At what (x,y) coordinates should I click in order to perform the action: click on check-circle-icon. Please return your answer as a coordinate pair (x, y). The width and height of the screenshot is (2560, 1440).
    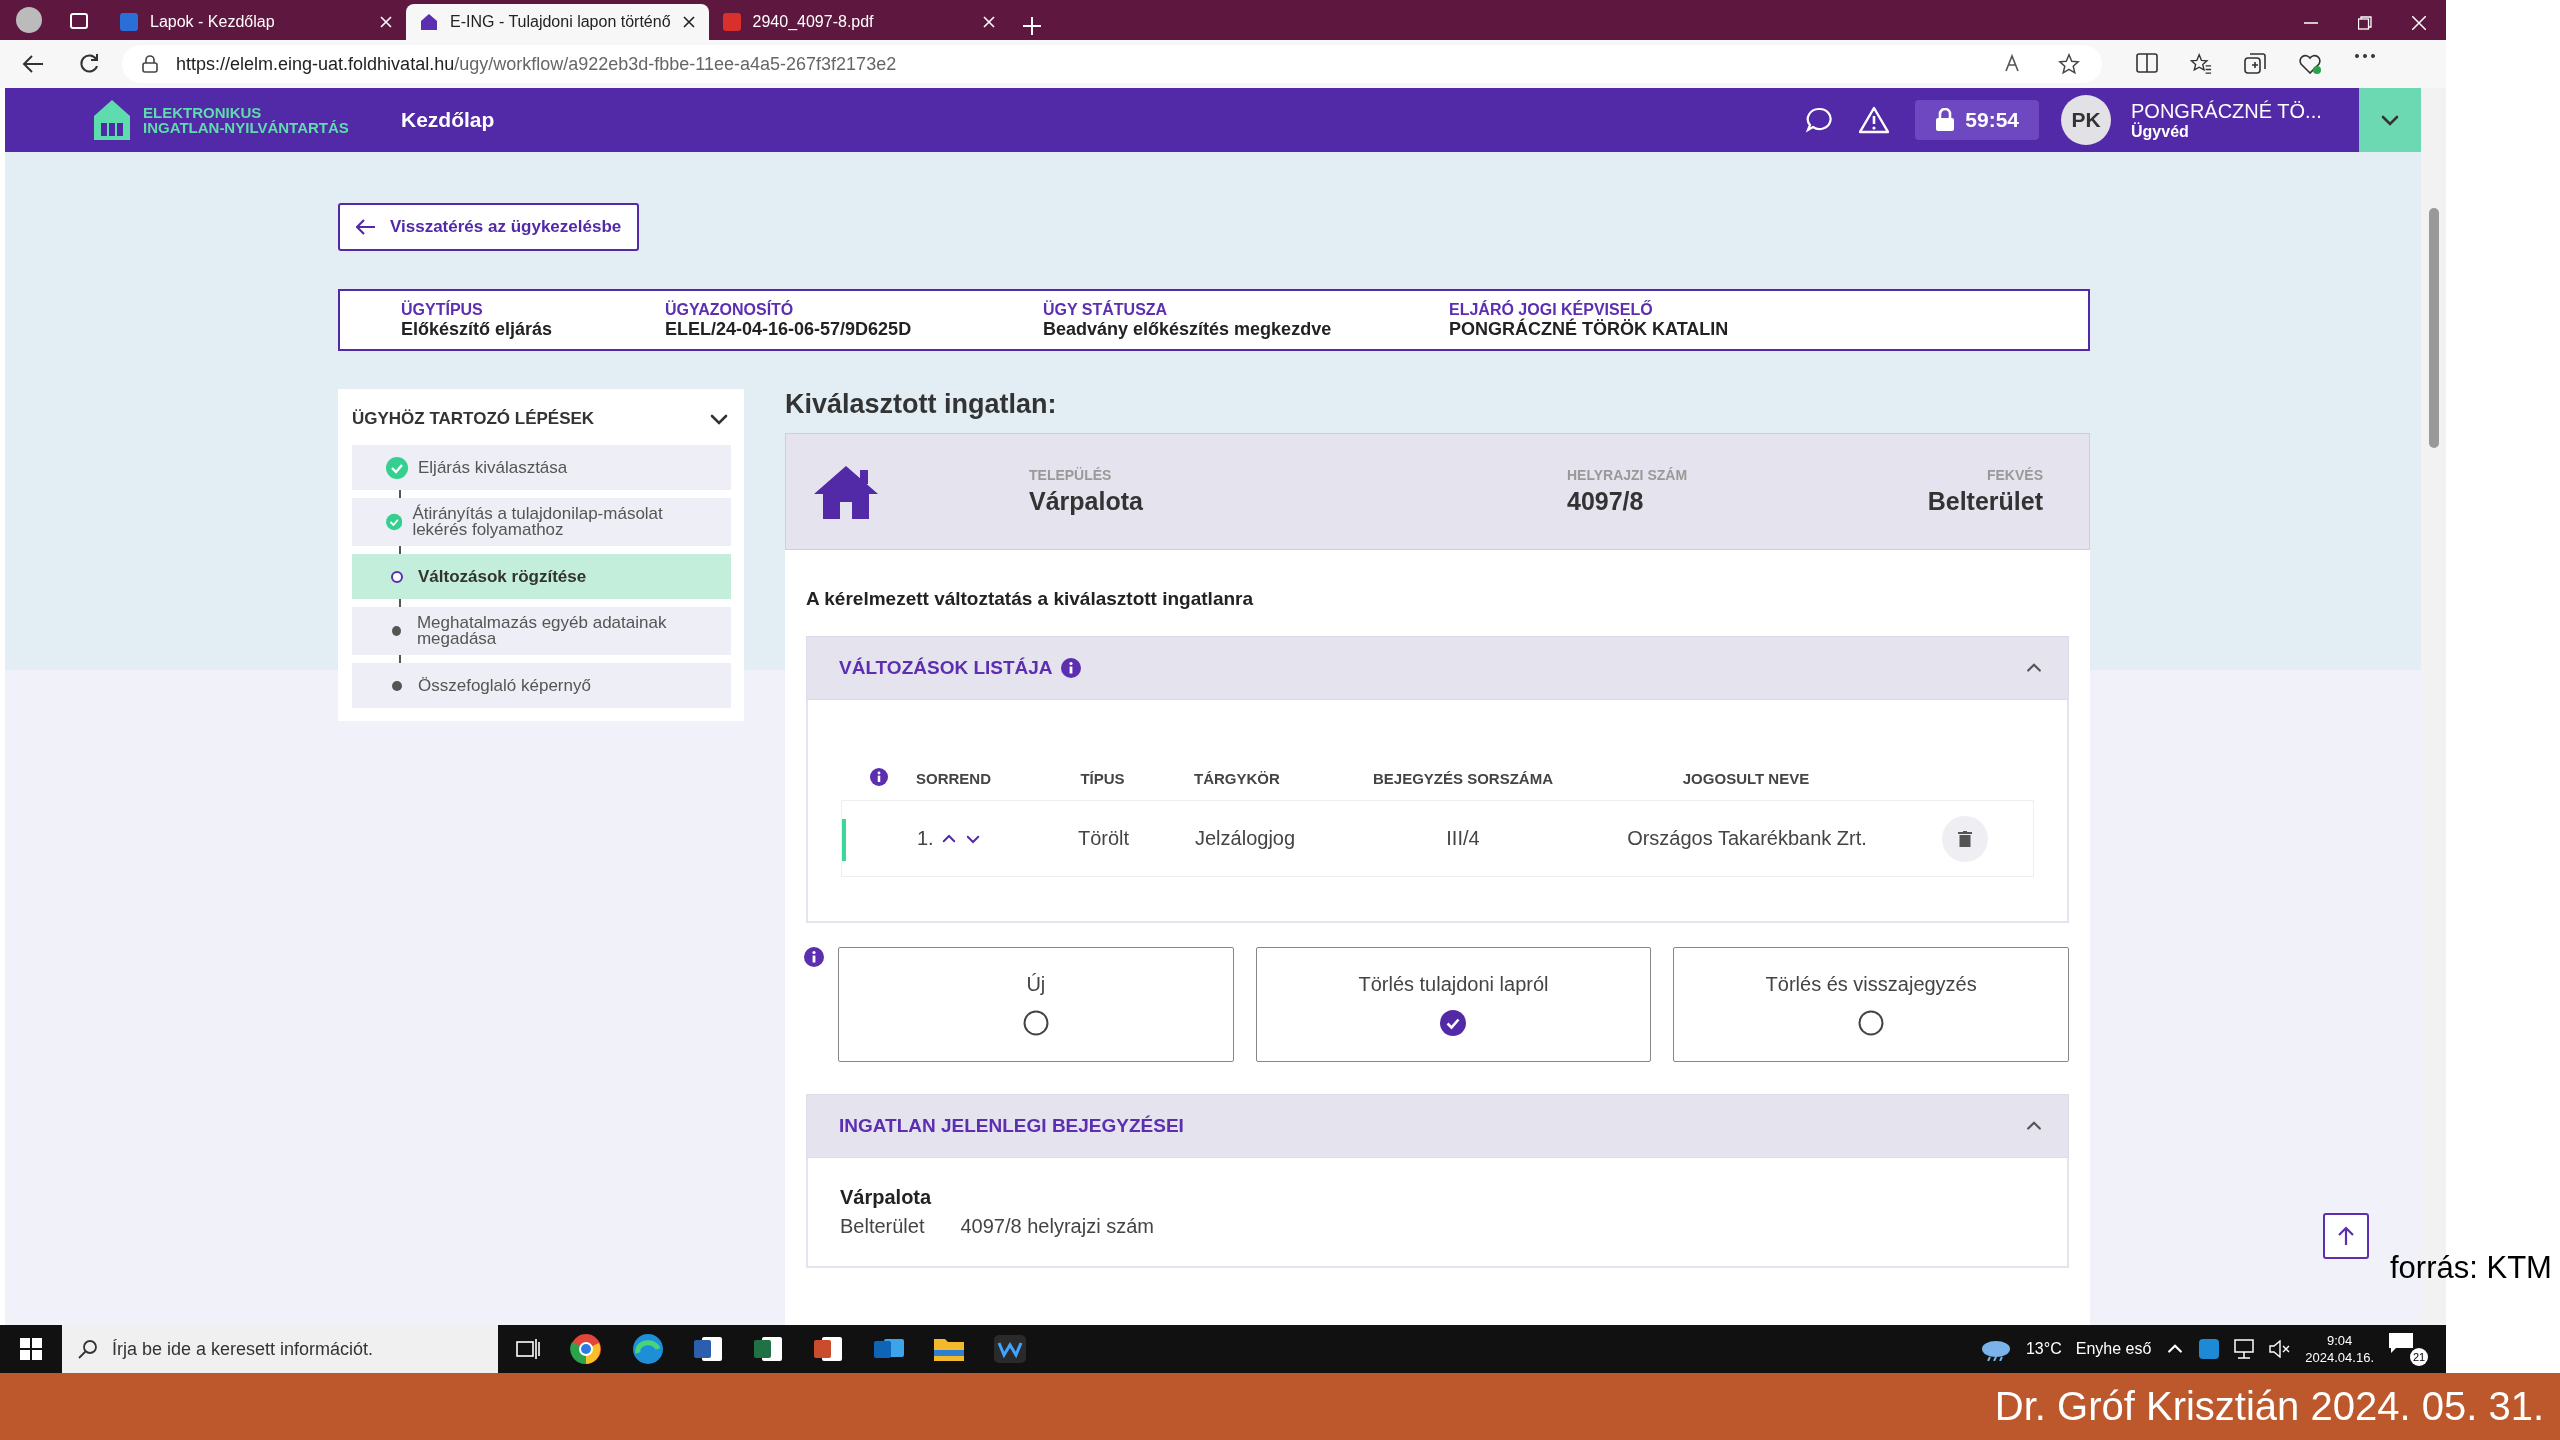
    Looking at the image, I should click on (394, 522).